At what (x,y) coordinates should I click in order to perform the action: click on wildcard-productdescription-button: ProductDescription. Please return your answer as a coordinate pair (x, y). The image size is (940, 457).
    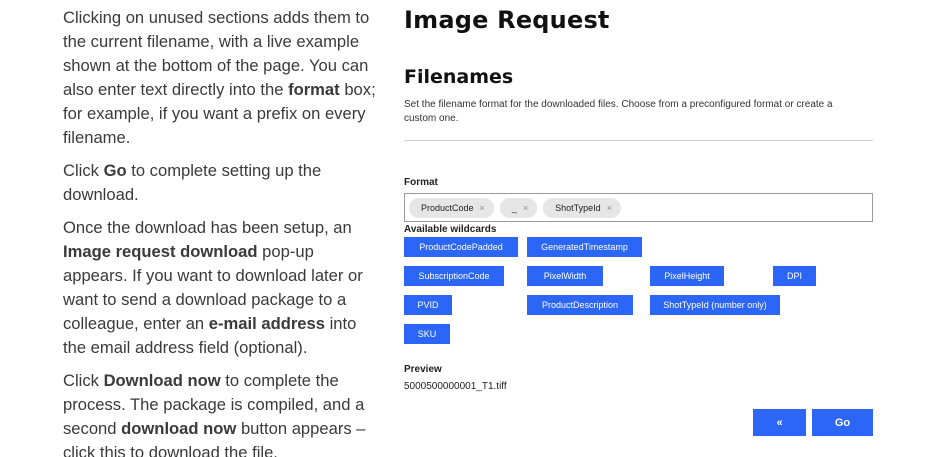
    Looking at the image, I should click on (580, 305).